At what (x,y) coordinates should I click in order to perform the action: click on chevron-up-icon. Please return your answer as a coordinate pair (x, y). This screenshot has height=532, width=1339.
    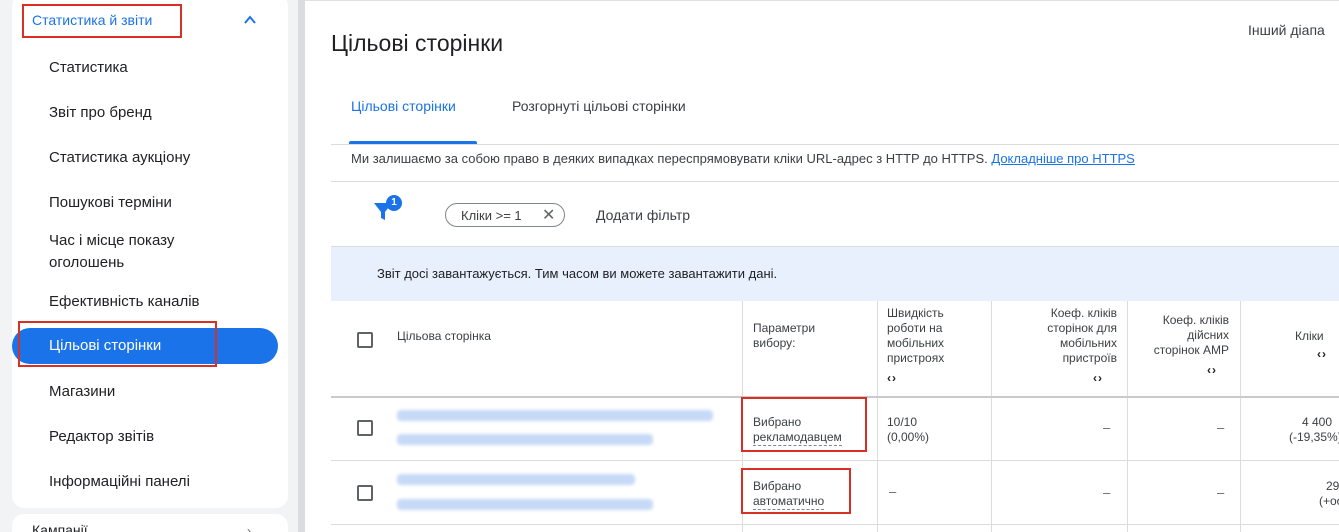
    Looking at the image, I should click on (250, 20).